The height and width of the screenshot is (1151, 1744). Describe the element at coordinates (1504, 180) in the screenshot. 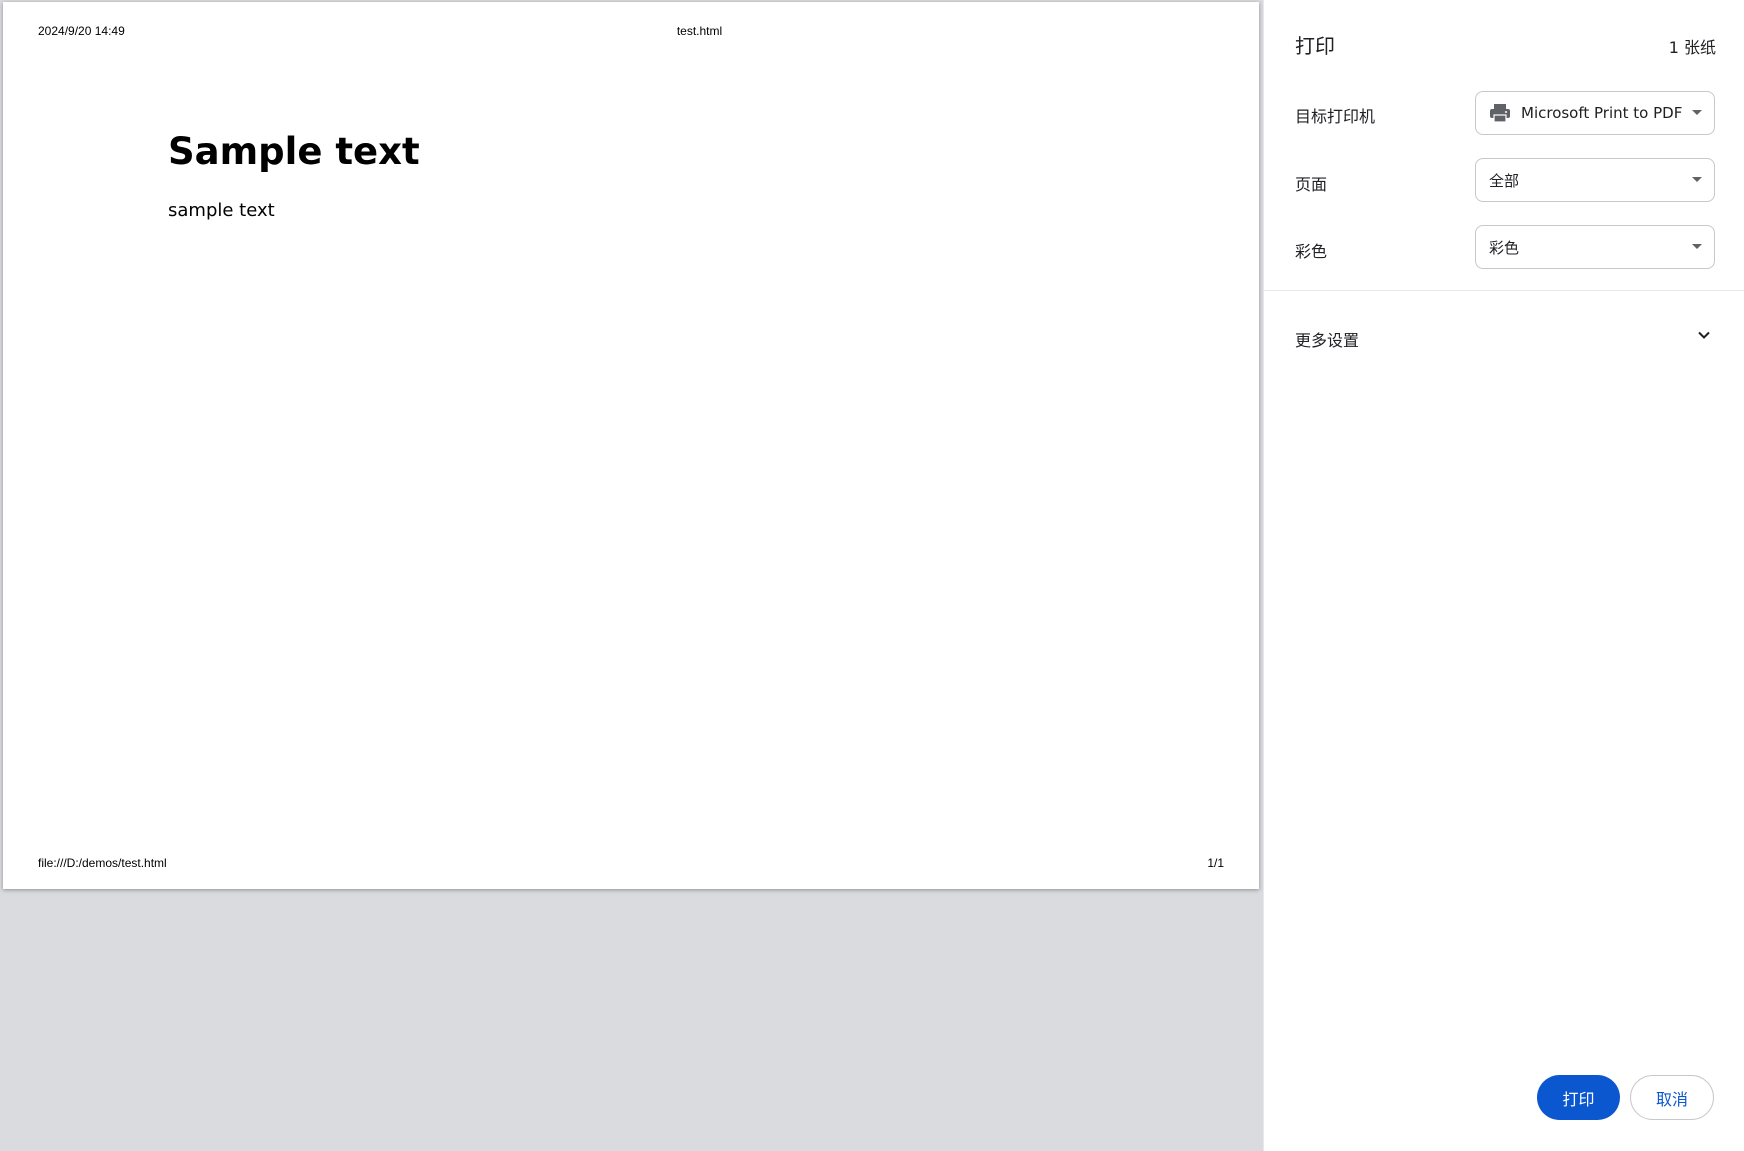

I see `pages-value: 全部` at that location.